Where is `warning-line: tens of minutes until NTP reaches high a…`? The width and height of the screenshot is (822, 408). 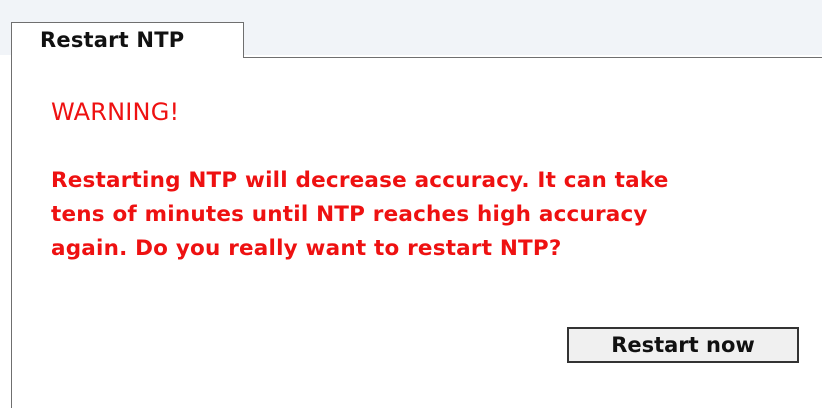
warning-line: tens of minutes until NTP reaches high a… is located at coordinates (349, 214).